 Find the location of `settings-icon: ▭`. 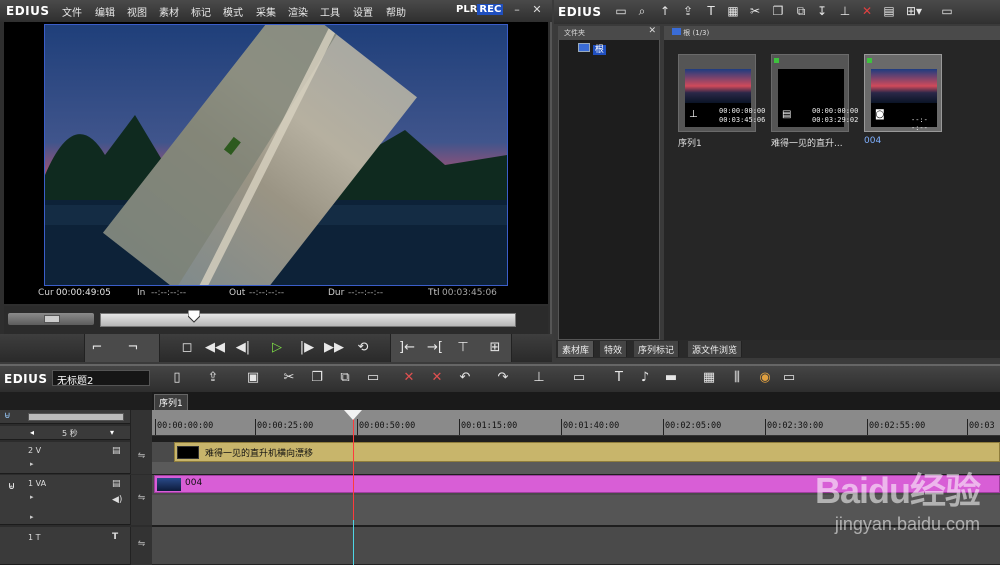

settings-icon: ▭ is located at coordinates (947, 11).